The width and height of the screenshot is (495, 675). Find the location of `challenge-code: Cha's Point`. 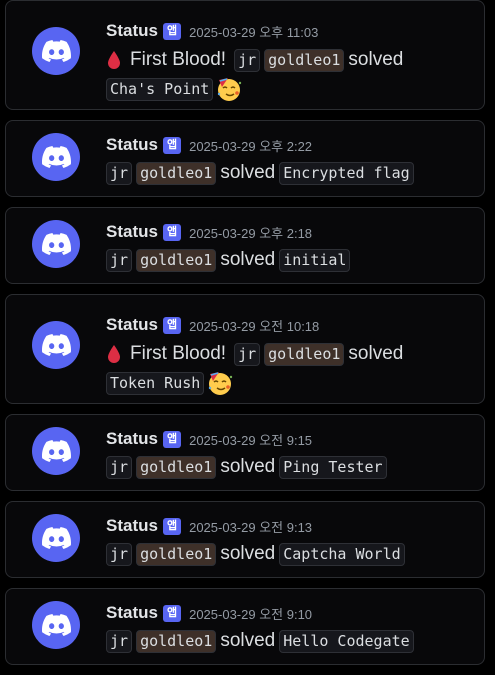

challenge-code: Cha's Point is located at coordinates (160, 89).